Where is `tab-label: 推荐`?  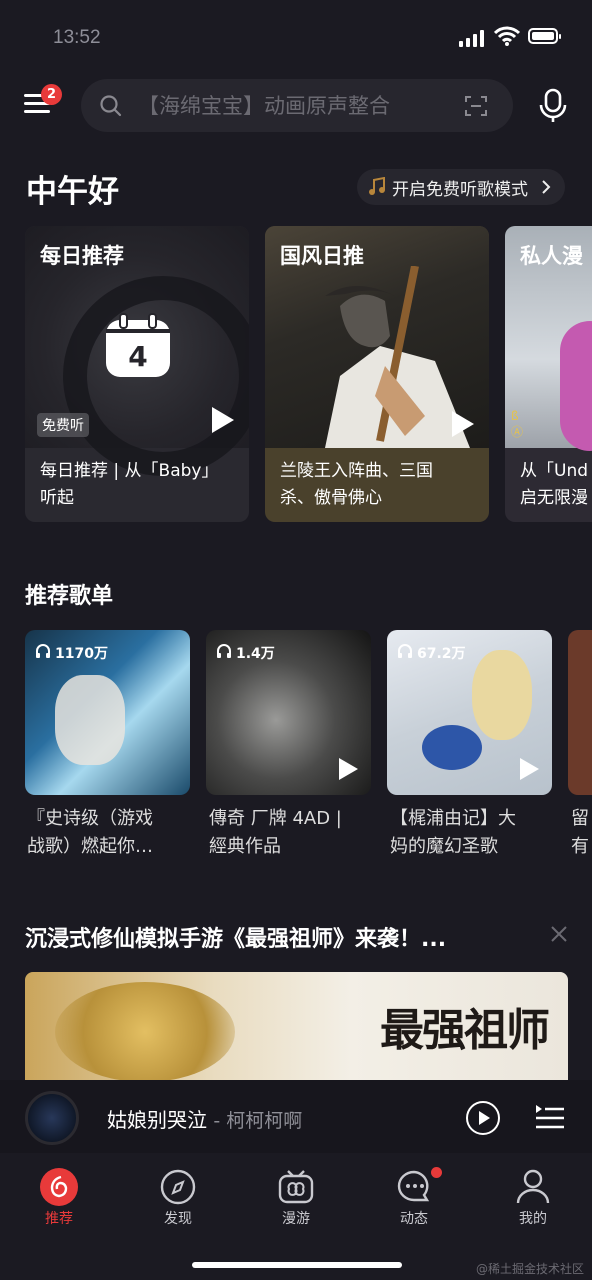 tab-label: 推荐 is located at coordinates (59, 1219).